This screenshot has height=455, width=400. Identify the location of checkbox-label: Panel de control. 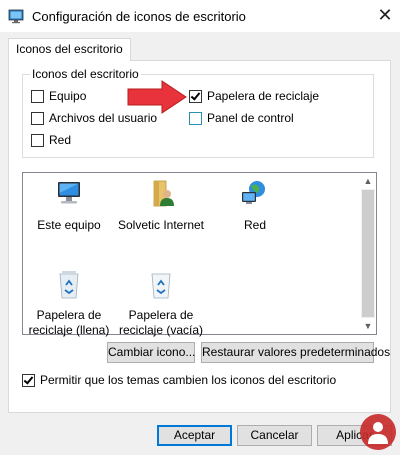
(250, 118).